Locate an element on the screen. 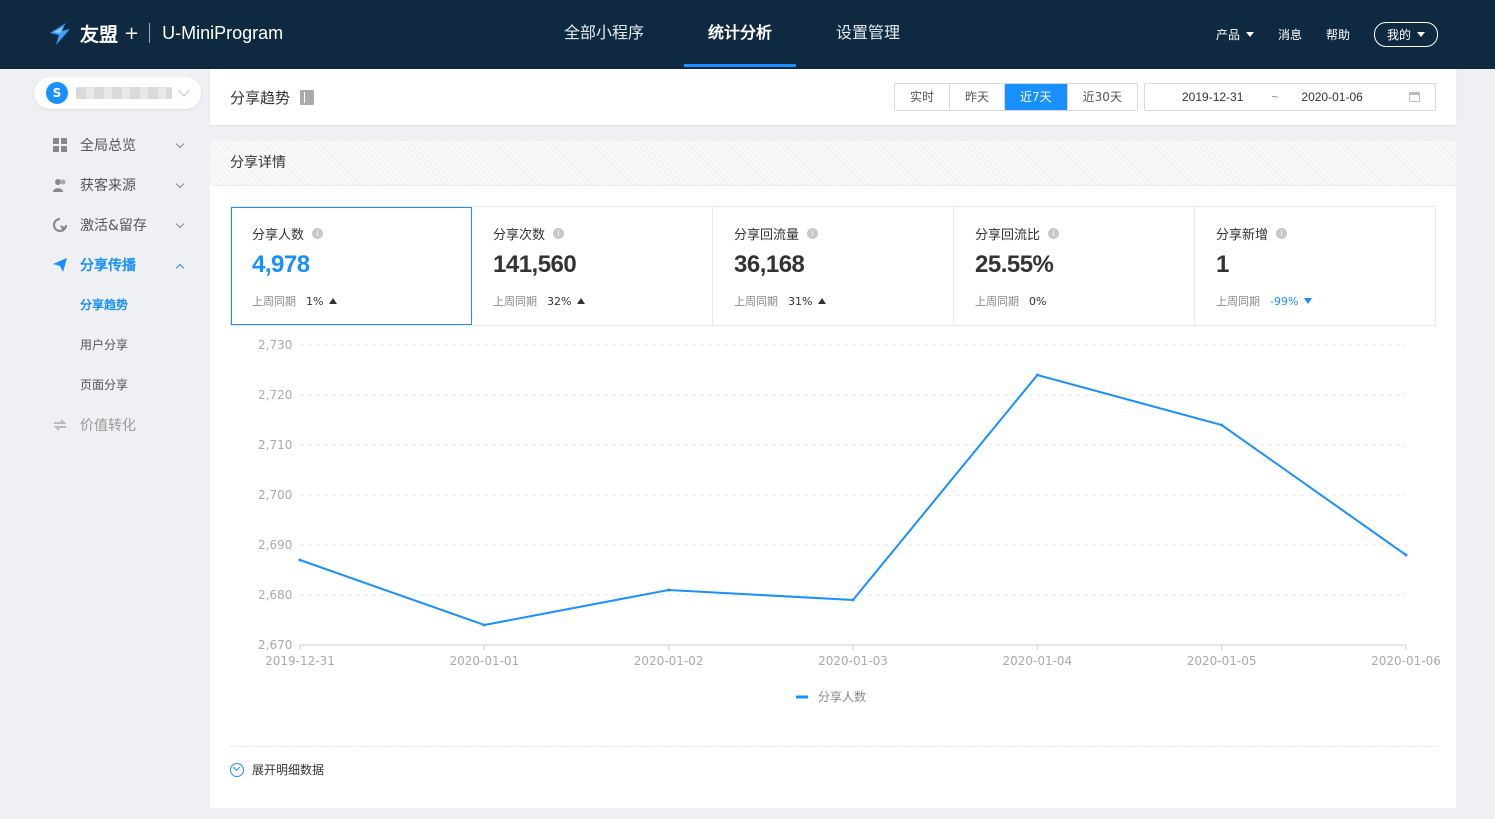 The width and height of the screenshot is (1495, 819). metric-label: 分享人数 is located at coordinates (278, 235).